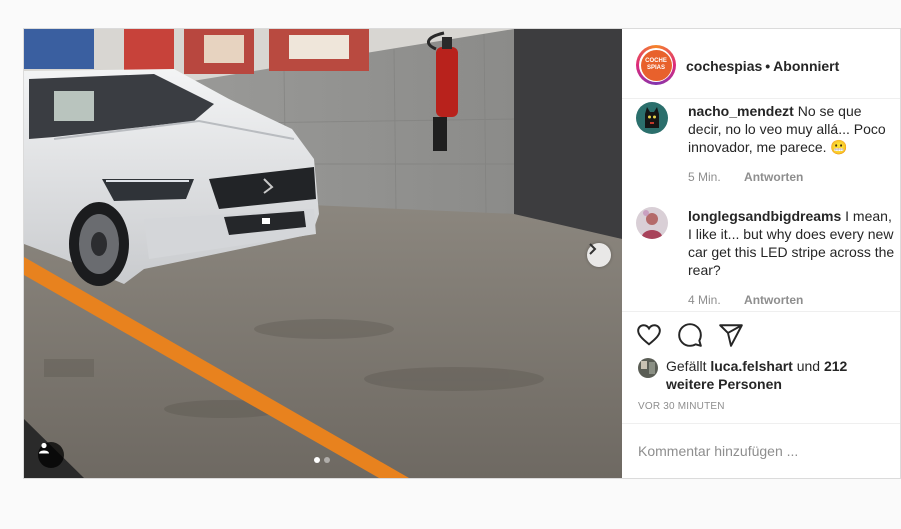  I want to click on comment-time: 5 Min., so click(704, 177).